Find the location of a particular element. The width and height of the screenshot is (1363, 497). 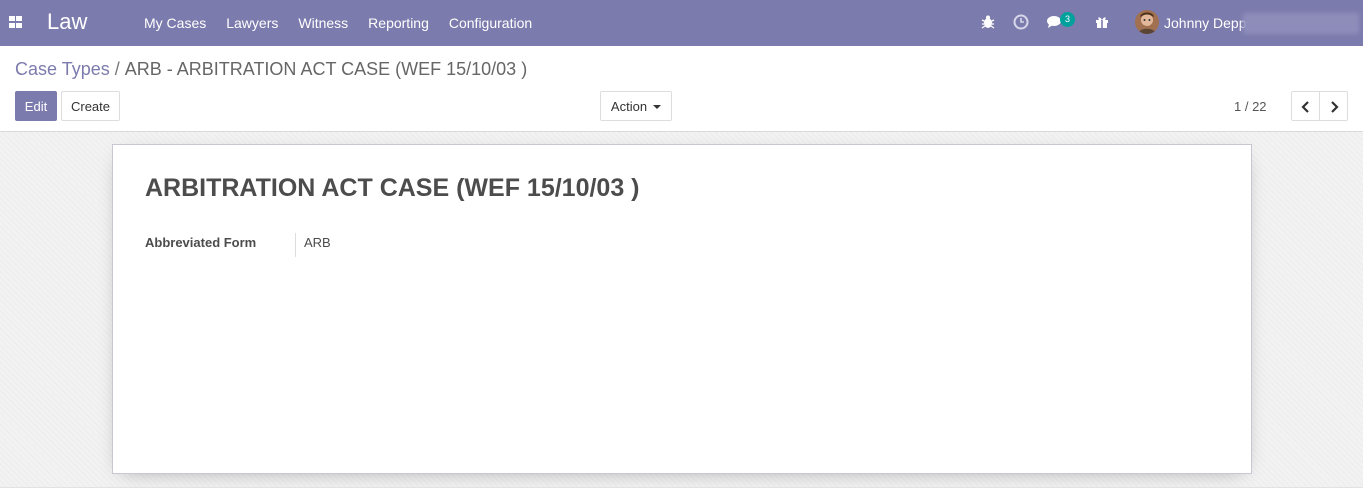

menu-item-configuration: Configuration is located at coordinates (490, 23).